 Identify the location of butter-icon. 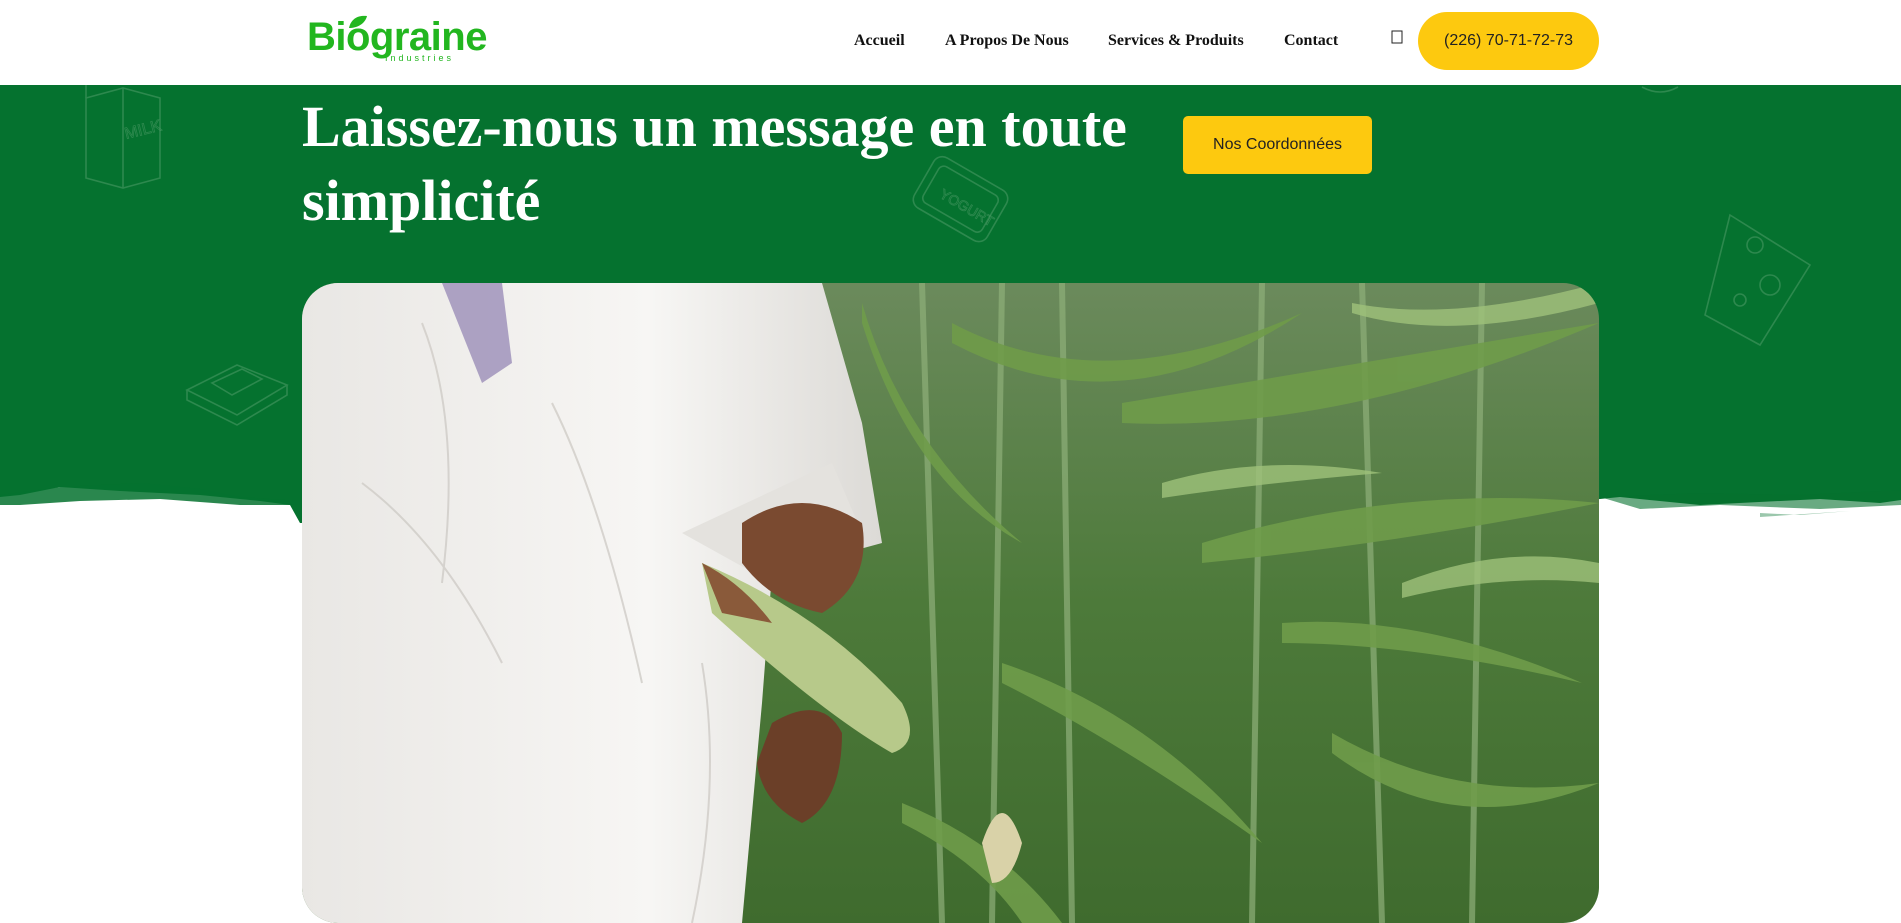
(237, 395).